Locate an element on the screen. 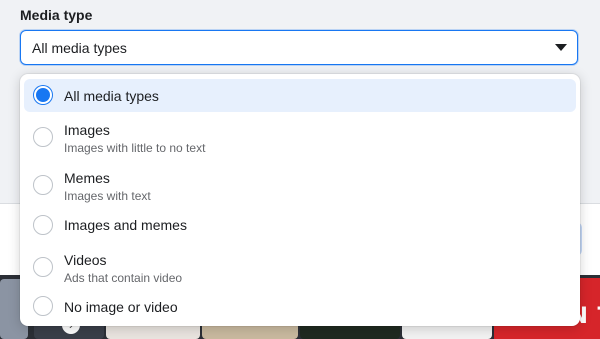 The width and height of the screenshot is (600, 339). option-no-image-or-video: No image or video is located at coordinates (300, 308).